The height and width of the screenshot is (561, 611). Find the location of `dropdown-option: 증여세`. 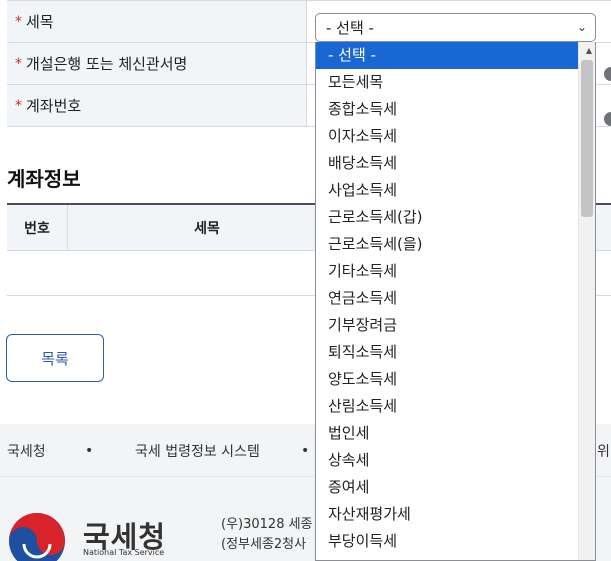

dropdown-option: 증여세 is located at coordinates (455, 487).